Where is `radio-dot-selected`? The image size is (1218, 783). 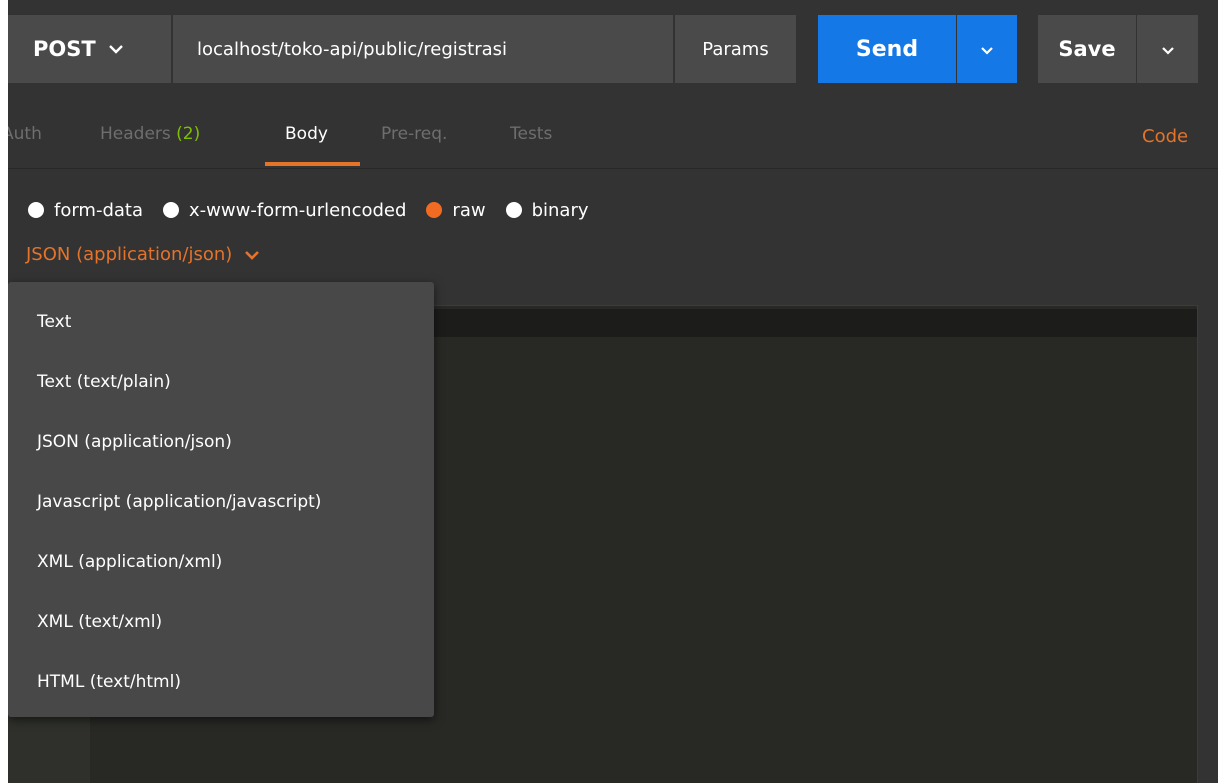
radio-dot-selected is located at coordinates (434, 210).